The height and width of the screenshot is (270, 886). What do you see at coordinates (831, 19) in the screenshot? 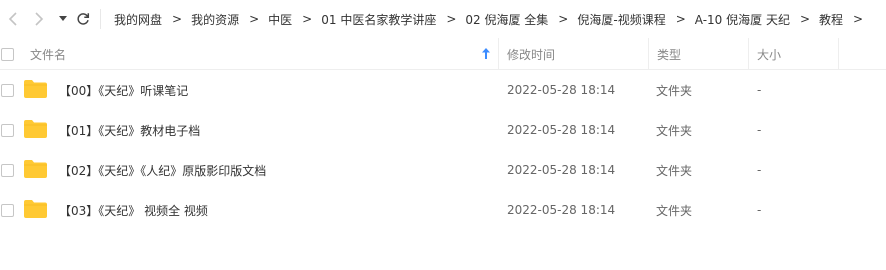
I see `breadcrumb-item-tutorial: 教程` at bounding box center [831, 19].